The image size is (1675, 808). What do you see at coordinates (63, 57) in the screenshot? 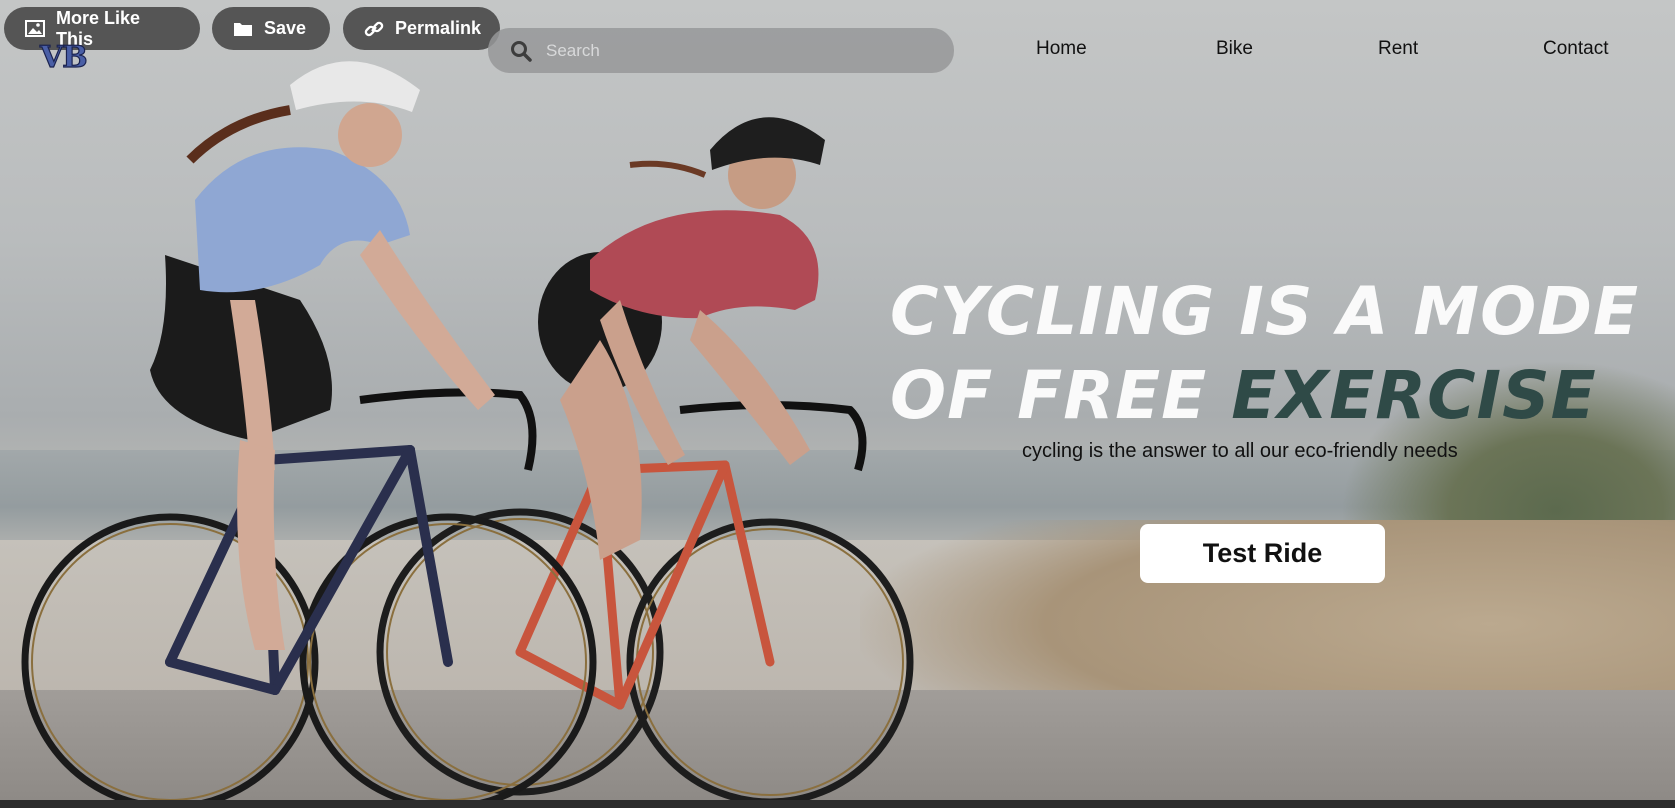
I see `site-logo: VB` at bounding box center [63, 57].